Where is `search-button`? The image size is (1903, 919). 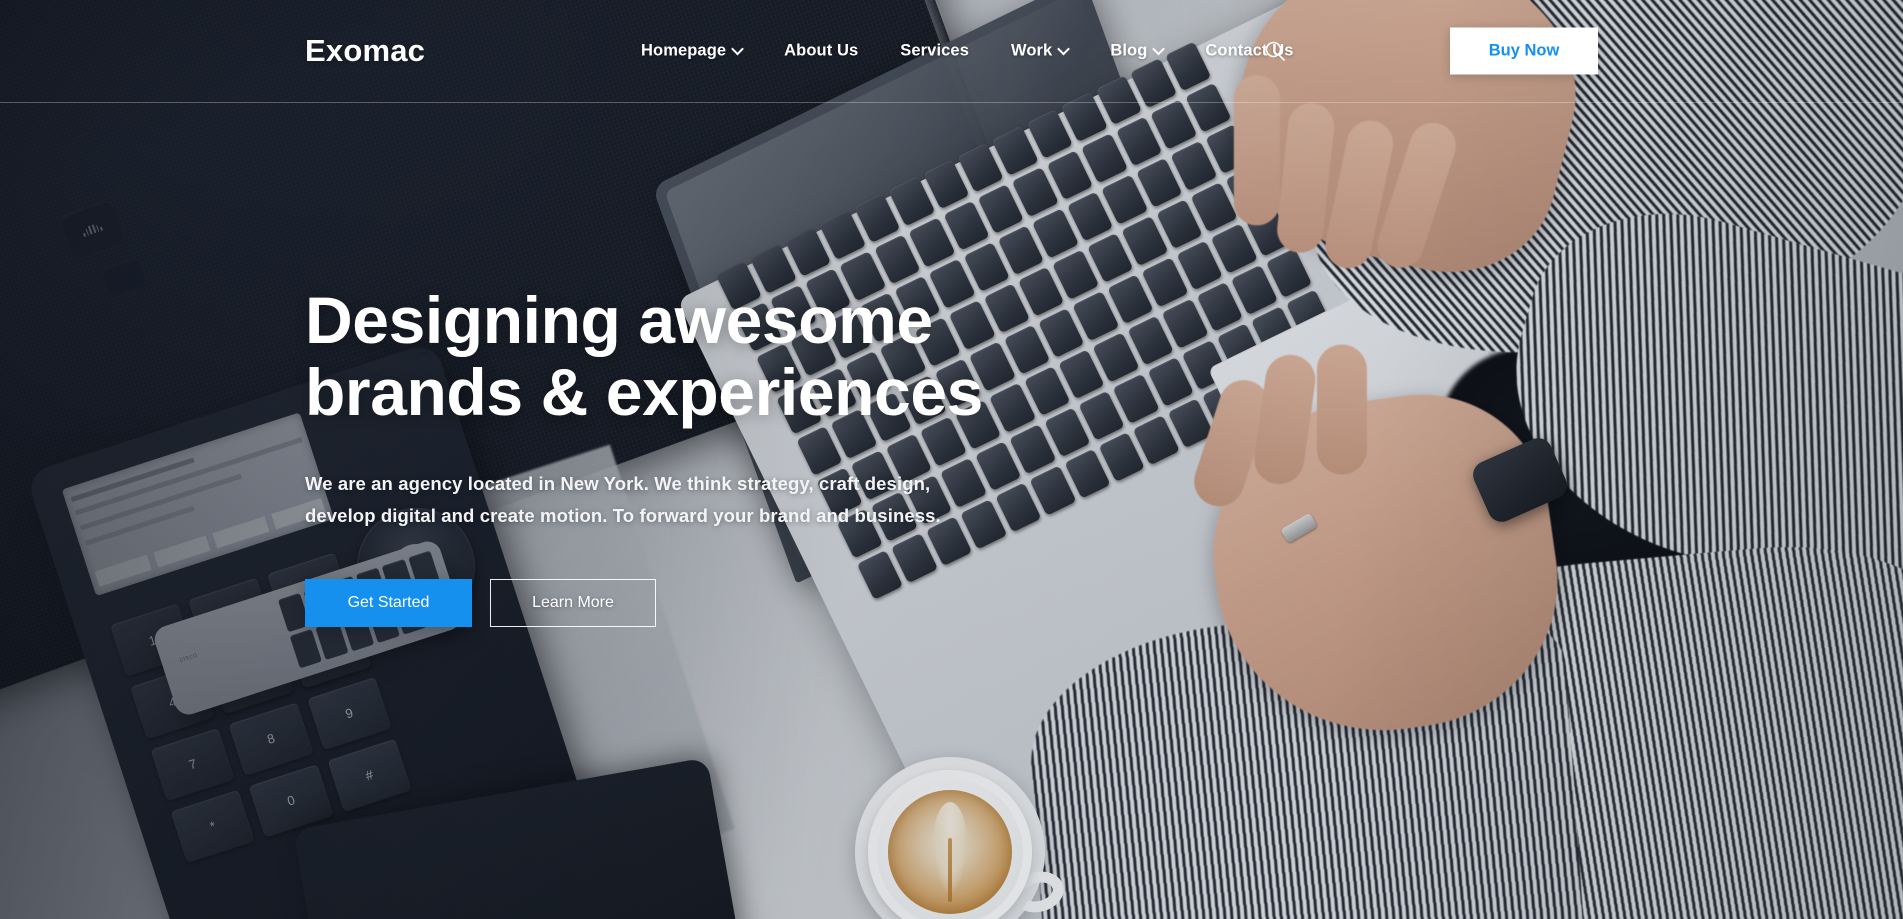
search-button is located at coordinates (1275, 51).